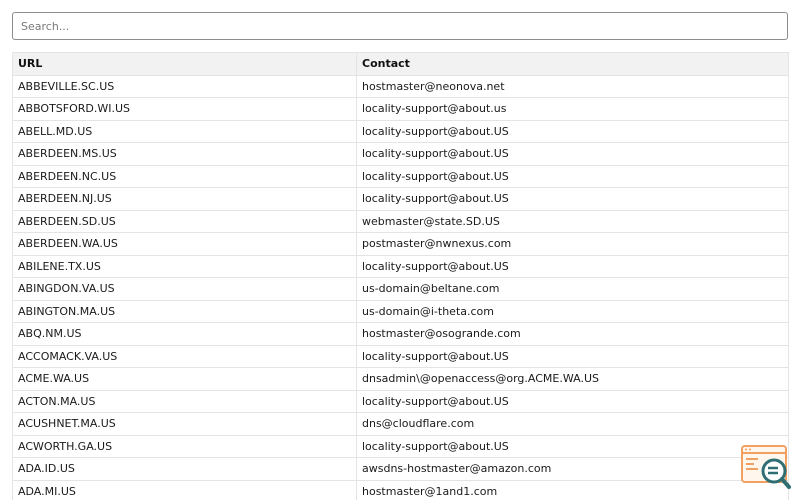 This screenshot has width=800, height=500. What do you see at coordinates (184, 154) in the screenshot?
I see `url-cell: ABERDEEN.MS.US` at bounding box center [184, 154].